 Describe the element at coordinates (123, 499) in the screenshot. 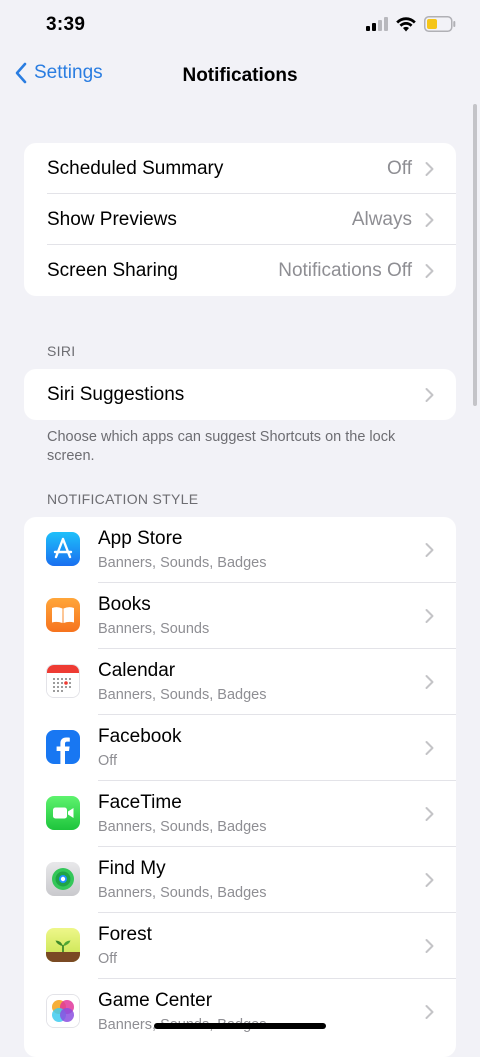

I see `notification-style-header: NOTIFICATION STYLE` at that location.